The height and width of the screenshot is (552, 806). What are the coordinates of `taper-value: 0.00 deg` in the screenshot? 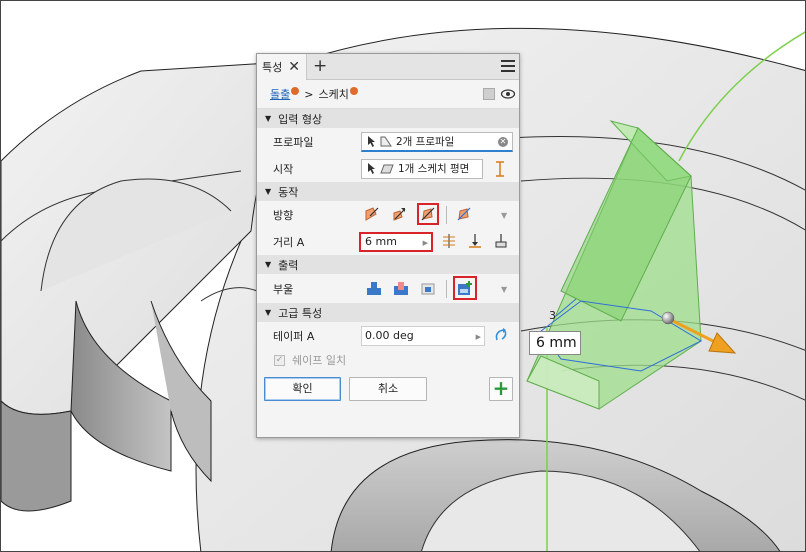 It's located at (389, 335).